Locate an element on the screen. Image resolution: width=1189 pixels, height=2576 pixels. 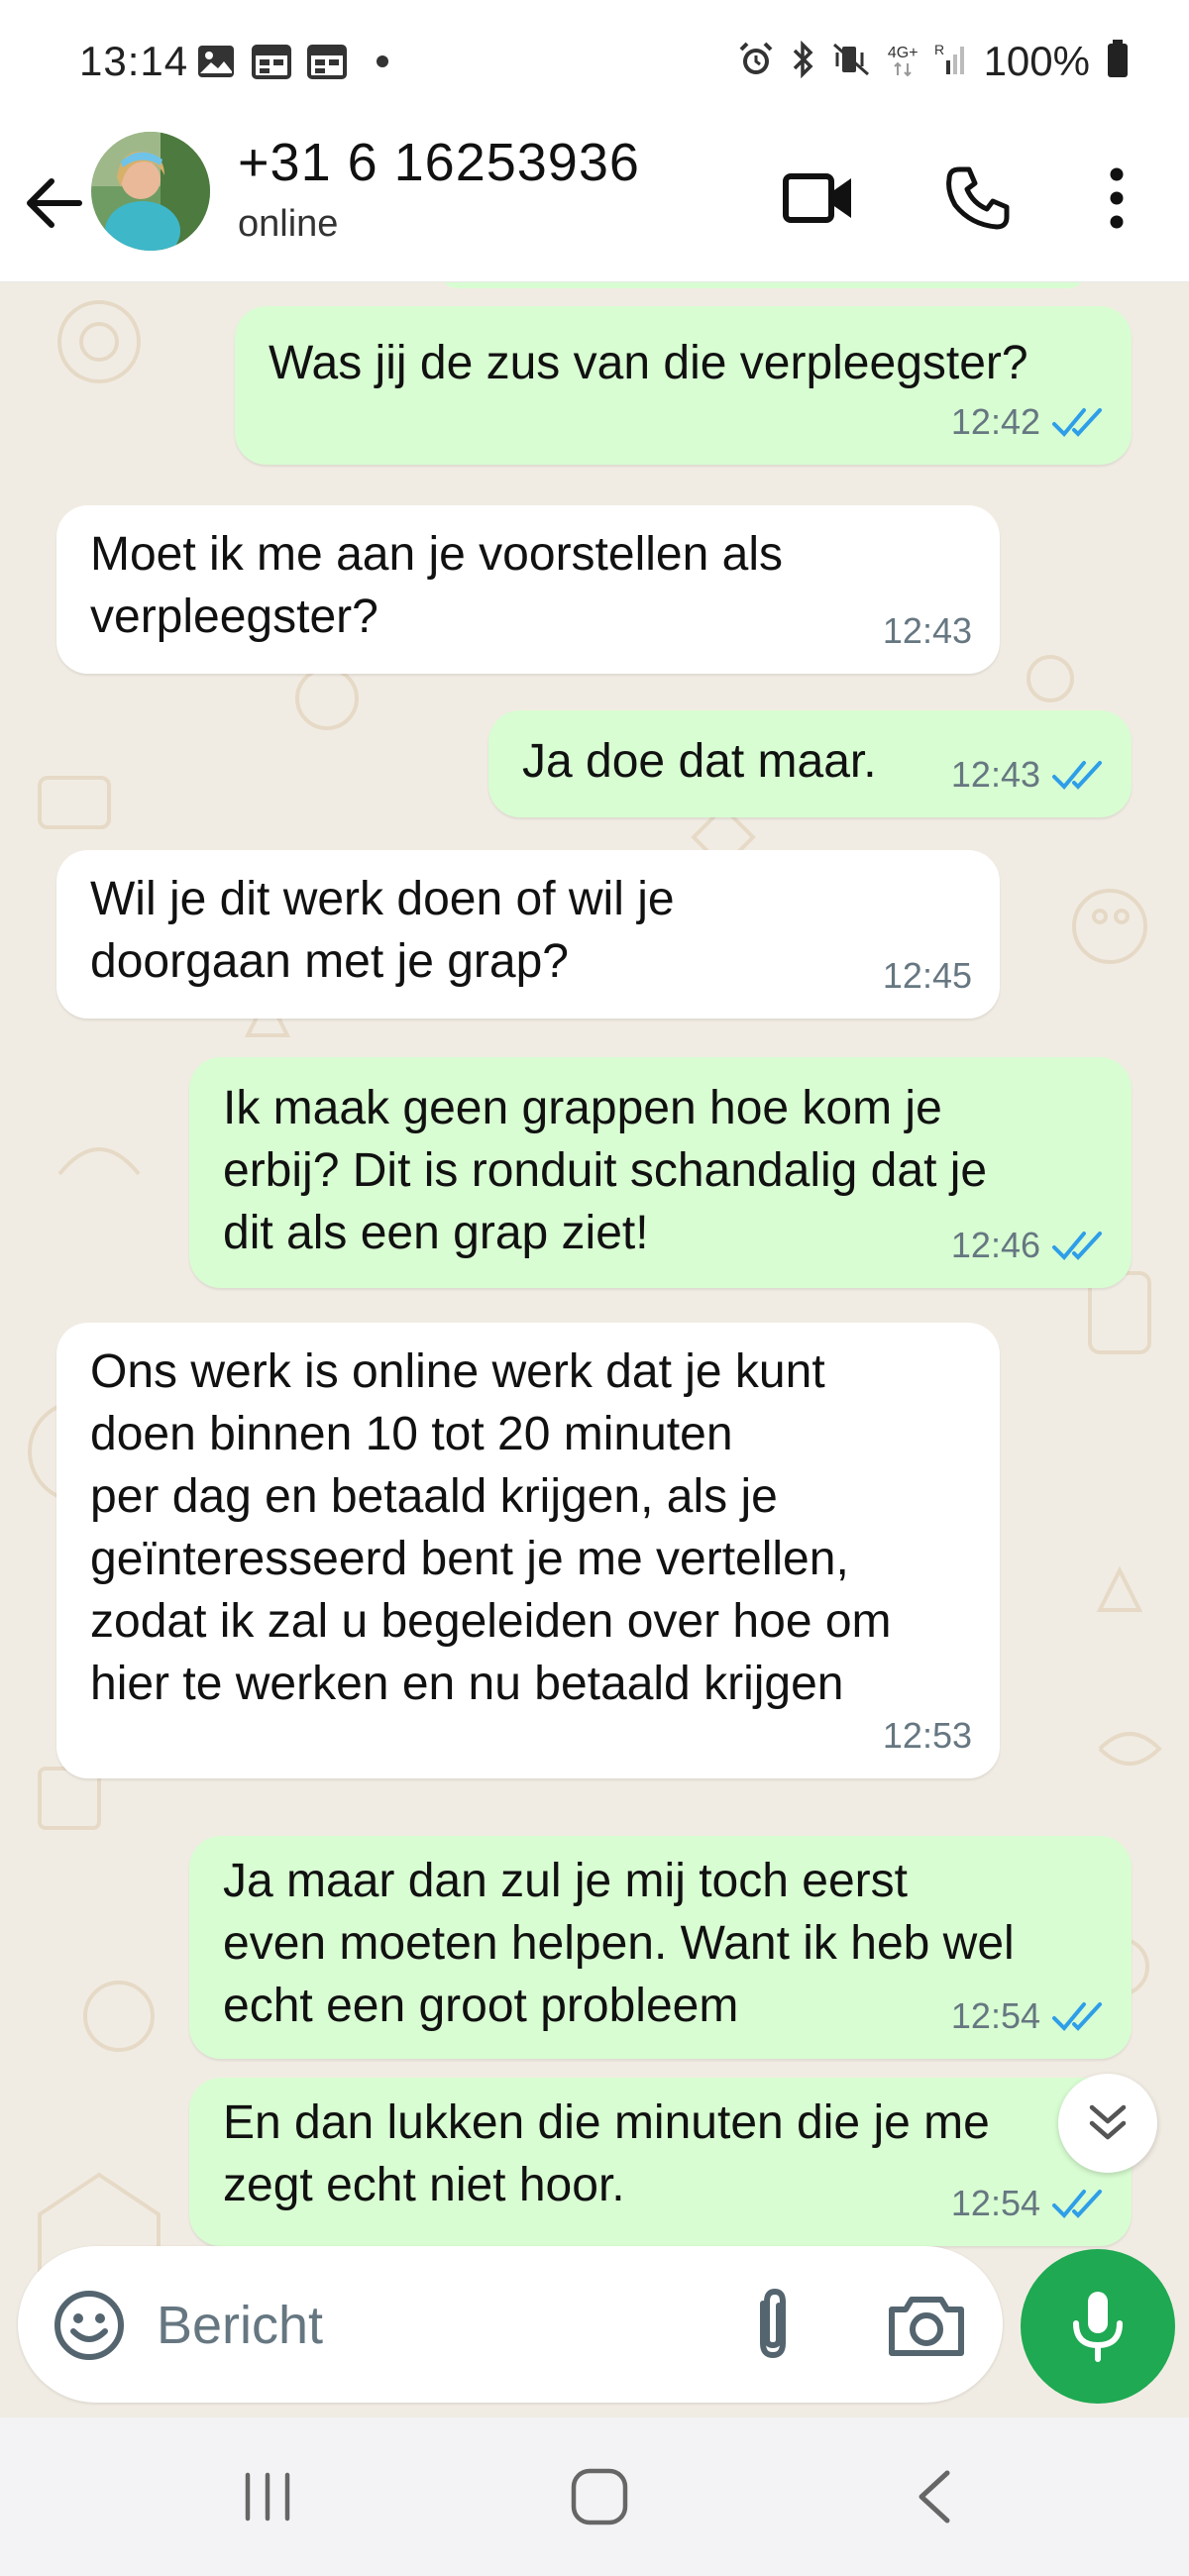
more-vert-icon is located at coordinates (1117, 198).